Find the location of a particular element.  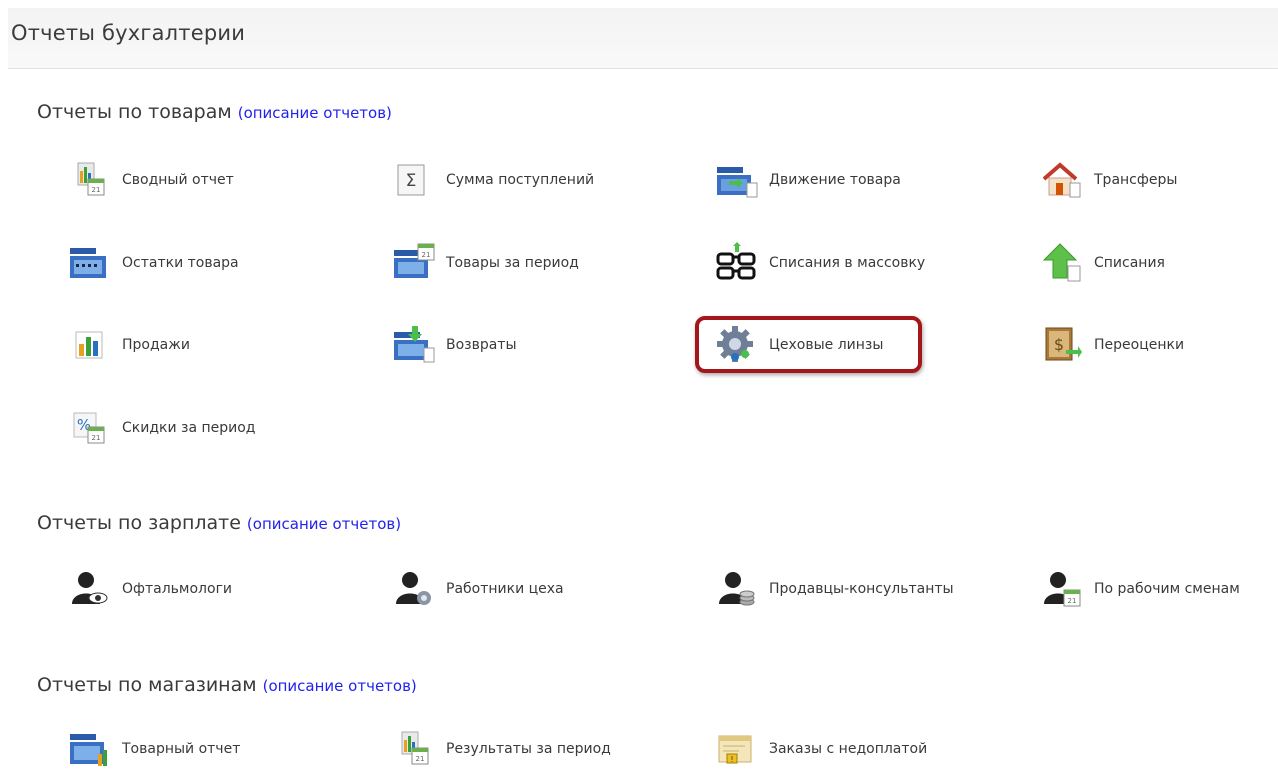

report-label: Заказы с недоплатой is located at coordinates (848, 749).